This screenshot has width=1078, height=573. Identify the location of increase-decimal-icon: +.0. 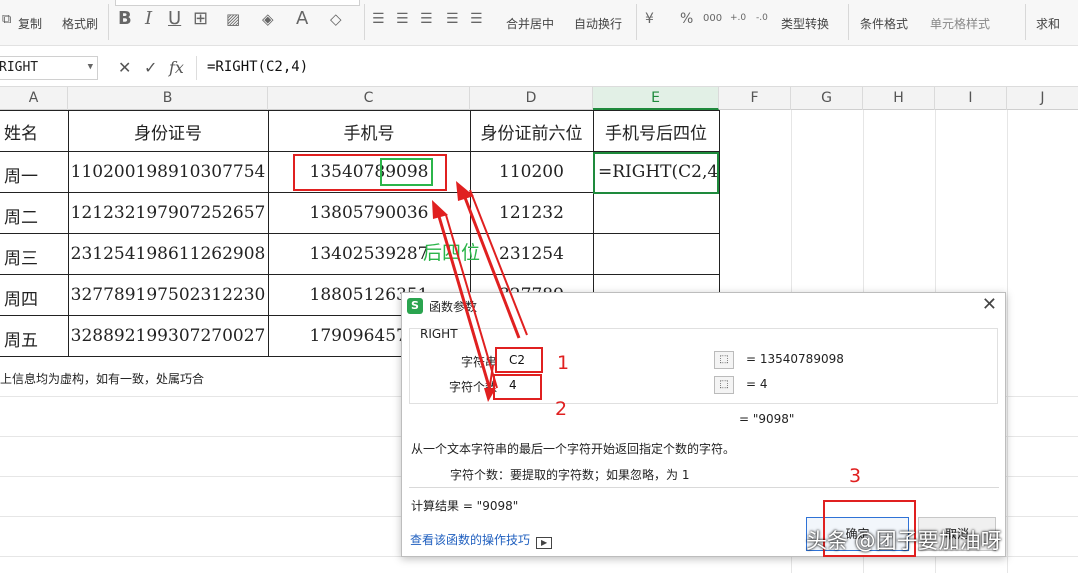
(738, 18).